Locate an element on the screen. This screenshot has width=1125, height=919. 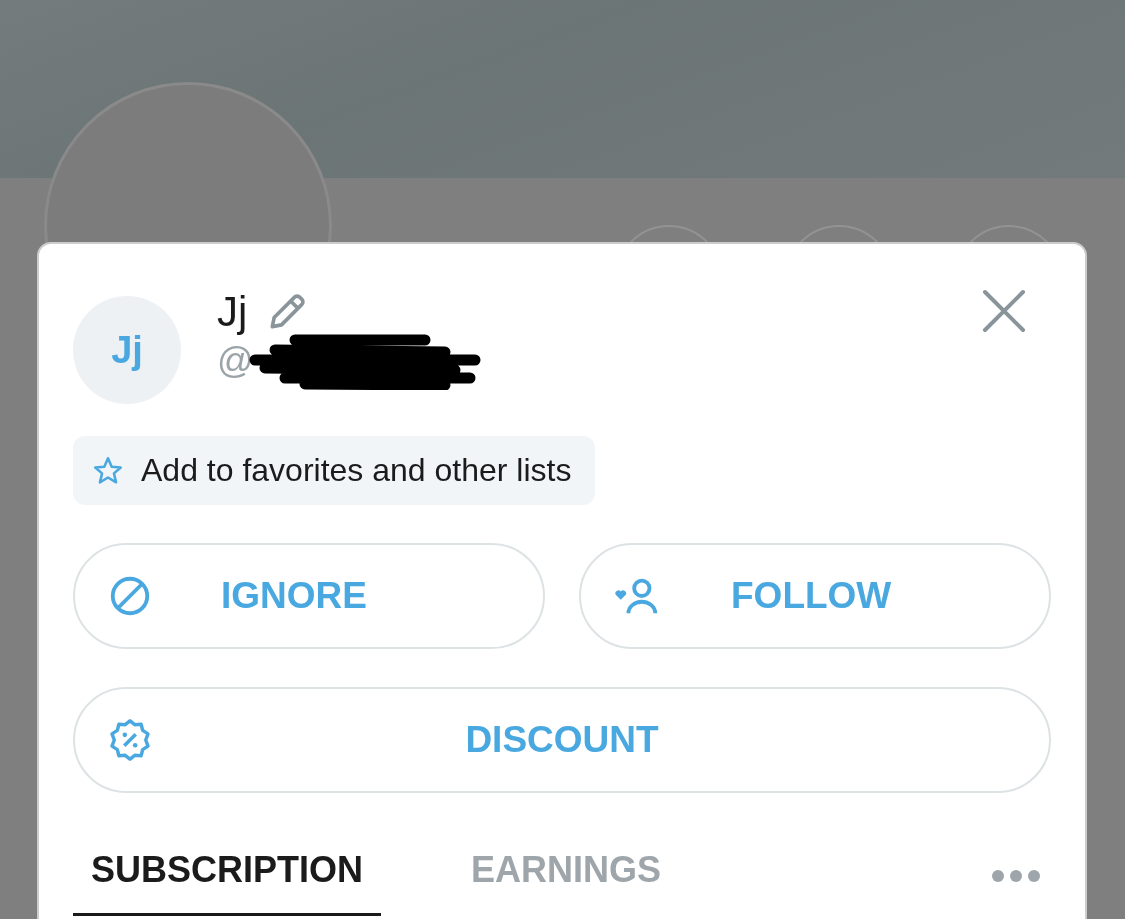
avatar: Jj is located at coordinates (127, 350).